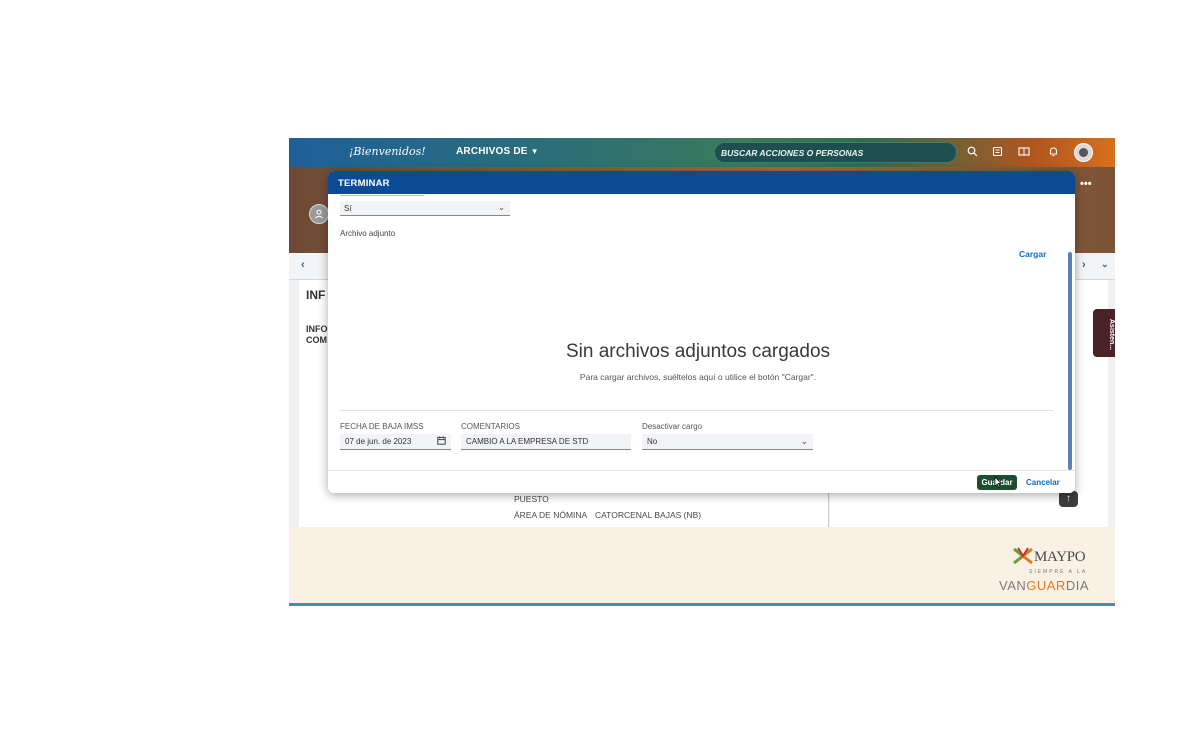 The height and width of the screenshot is (750, 1200). I want to click on clipped-field-label: ————————————, so click(400, 196).